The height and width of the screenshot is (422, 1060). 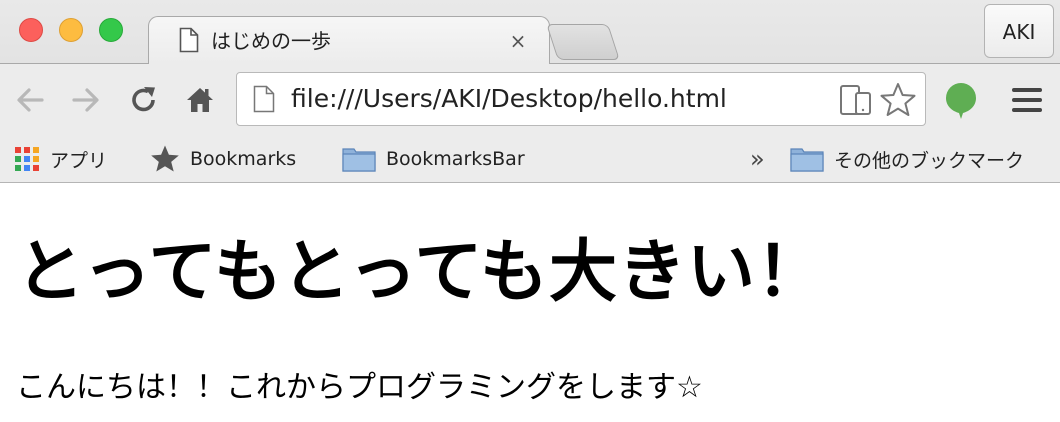 I want to click on bookmark-other-folder: その他のブックマーク, so click(x=907, y=159).